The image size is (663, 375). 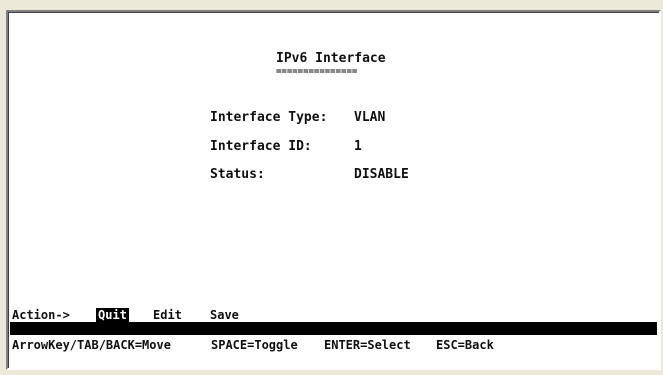 I want to click on help-toggle: SPACE=Toggle, so click(x=254, y=345).